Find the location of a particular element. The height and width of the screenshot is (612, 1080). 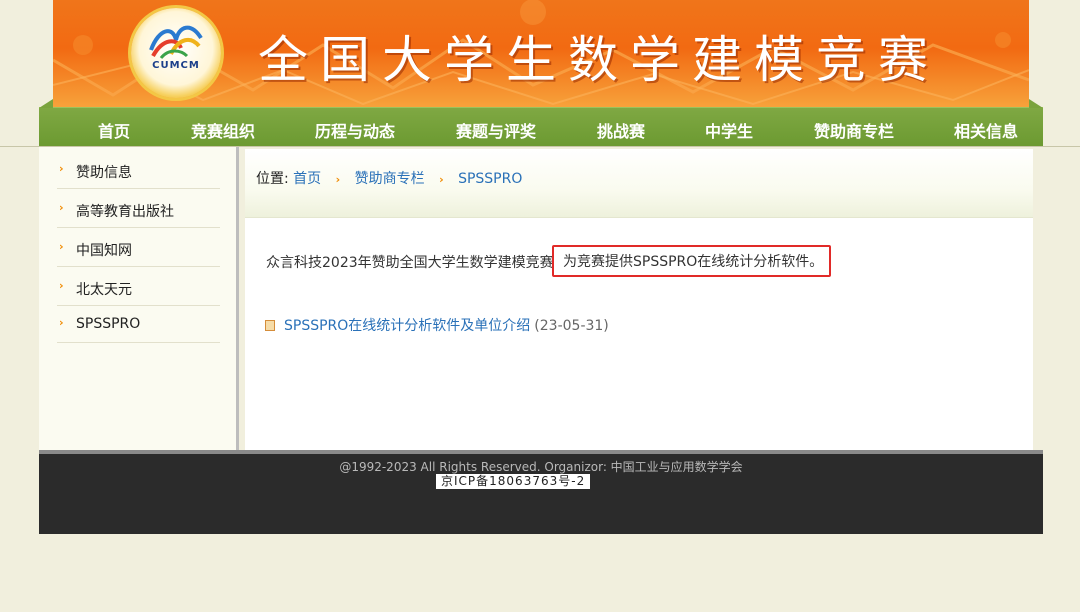

nav-item-home: 首页 is located at coordinates (114, 130).